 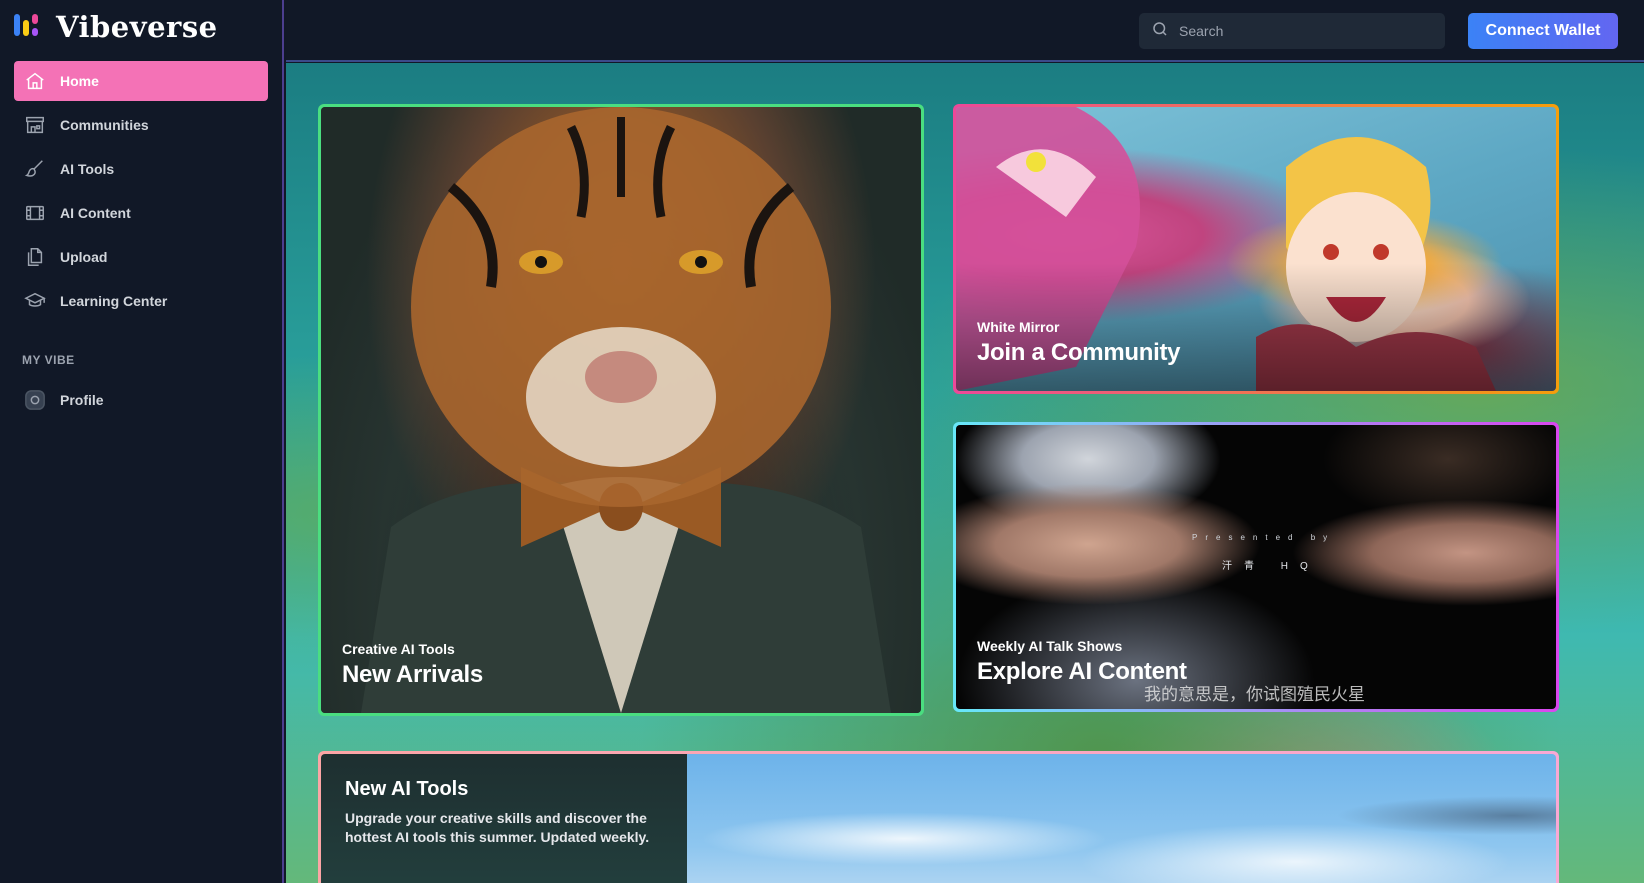 I want to click on search-box, so click(x=1292, y=31).